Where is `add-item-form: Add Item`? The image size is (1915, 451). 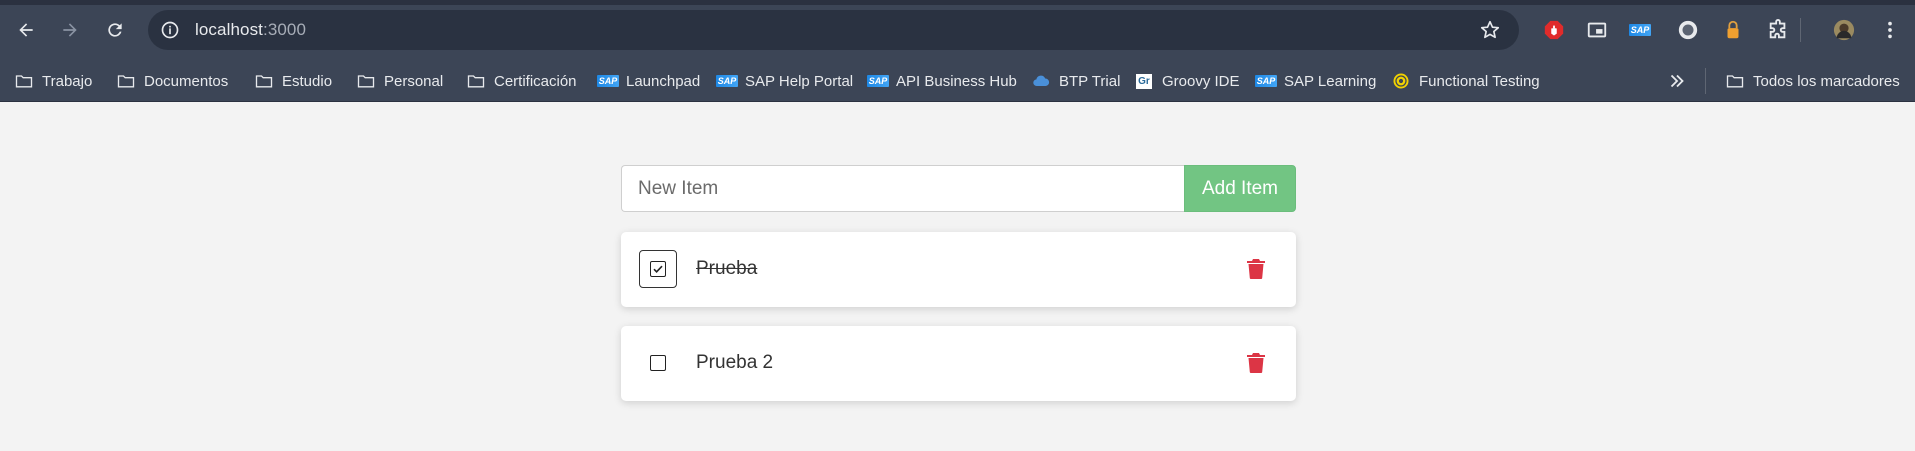 add-item-form: Add Item is located at coordinates (958, 188).